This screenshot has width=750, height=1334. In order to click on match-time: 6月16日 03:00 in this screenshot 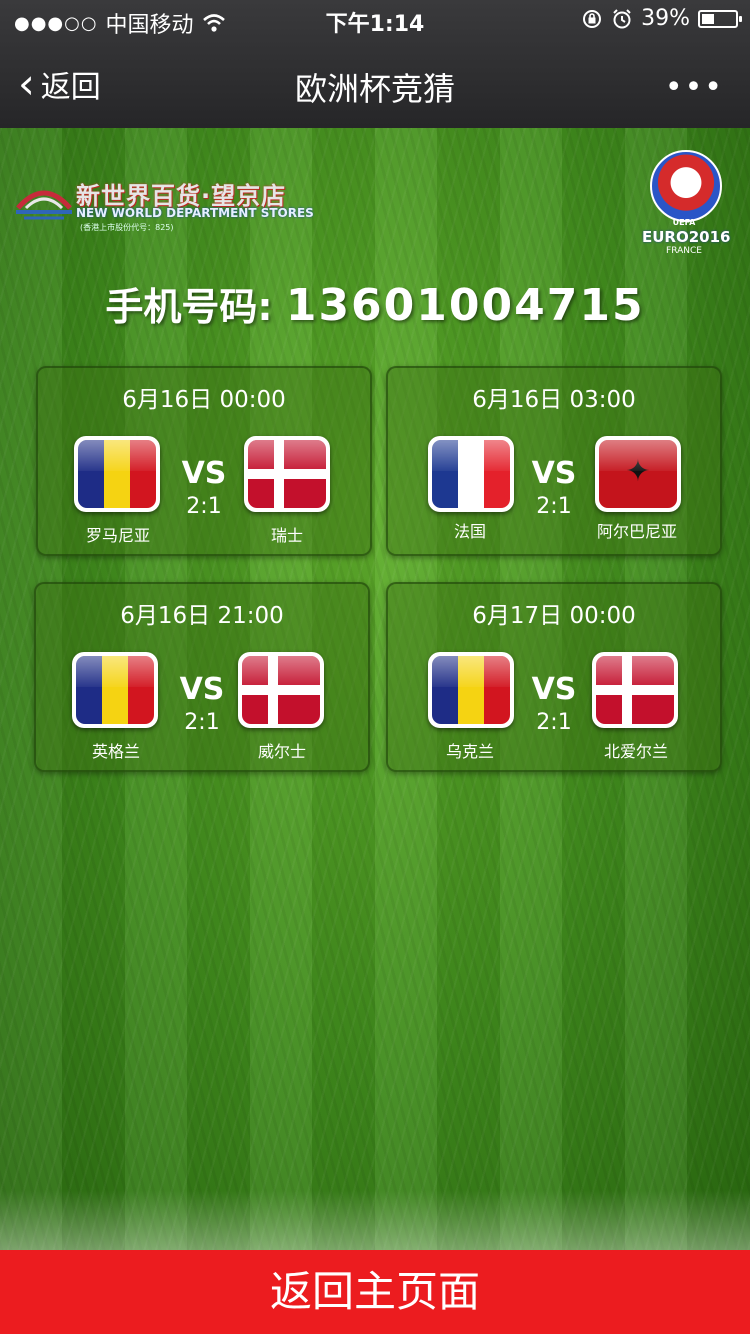, I will do `click(554, 400)`.